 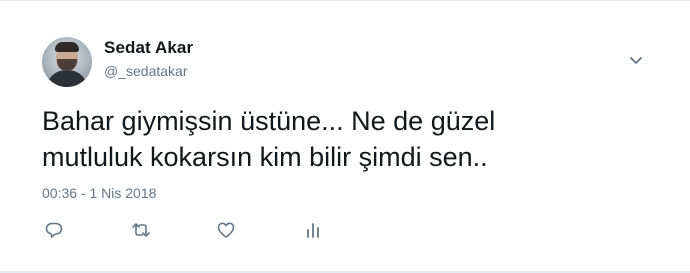 I want to click on tweet-text-line: Bahar giymişsin üstüne... Ne de güzel, so click(x=269, y=121).